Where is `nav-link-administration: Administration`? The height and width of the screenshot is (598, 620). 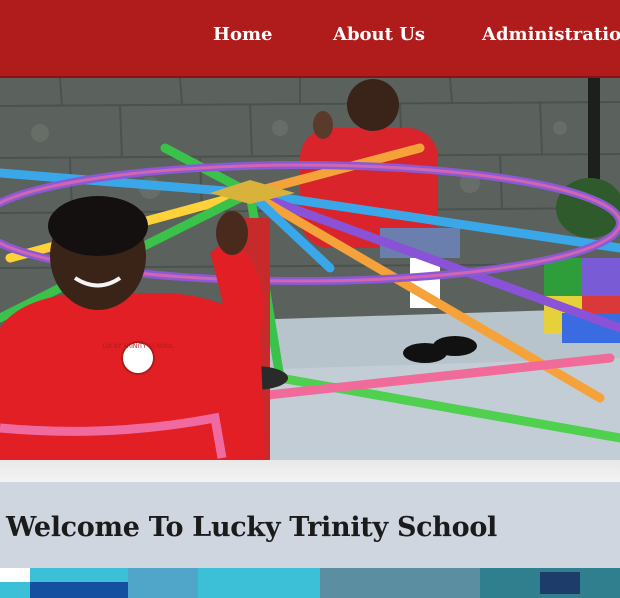
nav-link-administration: Administration is located at coordinates (551, 34).